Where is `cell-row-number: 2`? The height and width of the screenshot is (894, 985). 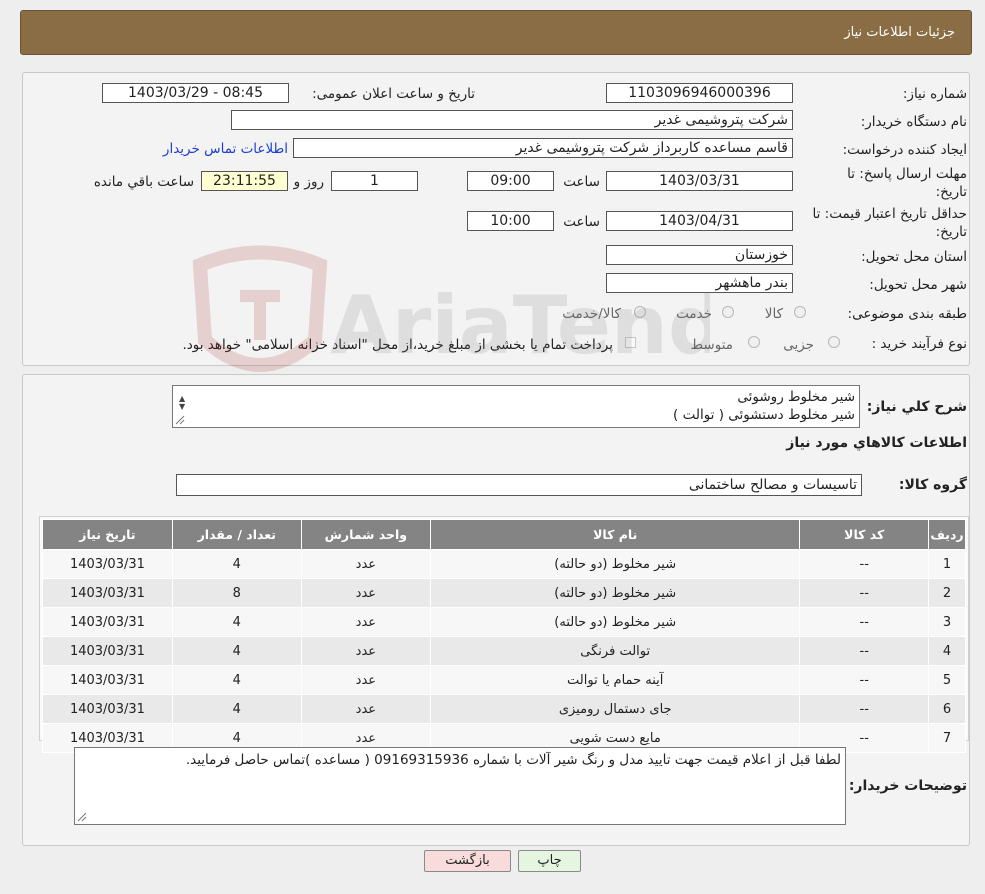
cell-row-number: 2 is located at coordinates (947, 593).